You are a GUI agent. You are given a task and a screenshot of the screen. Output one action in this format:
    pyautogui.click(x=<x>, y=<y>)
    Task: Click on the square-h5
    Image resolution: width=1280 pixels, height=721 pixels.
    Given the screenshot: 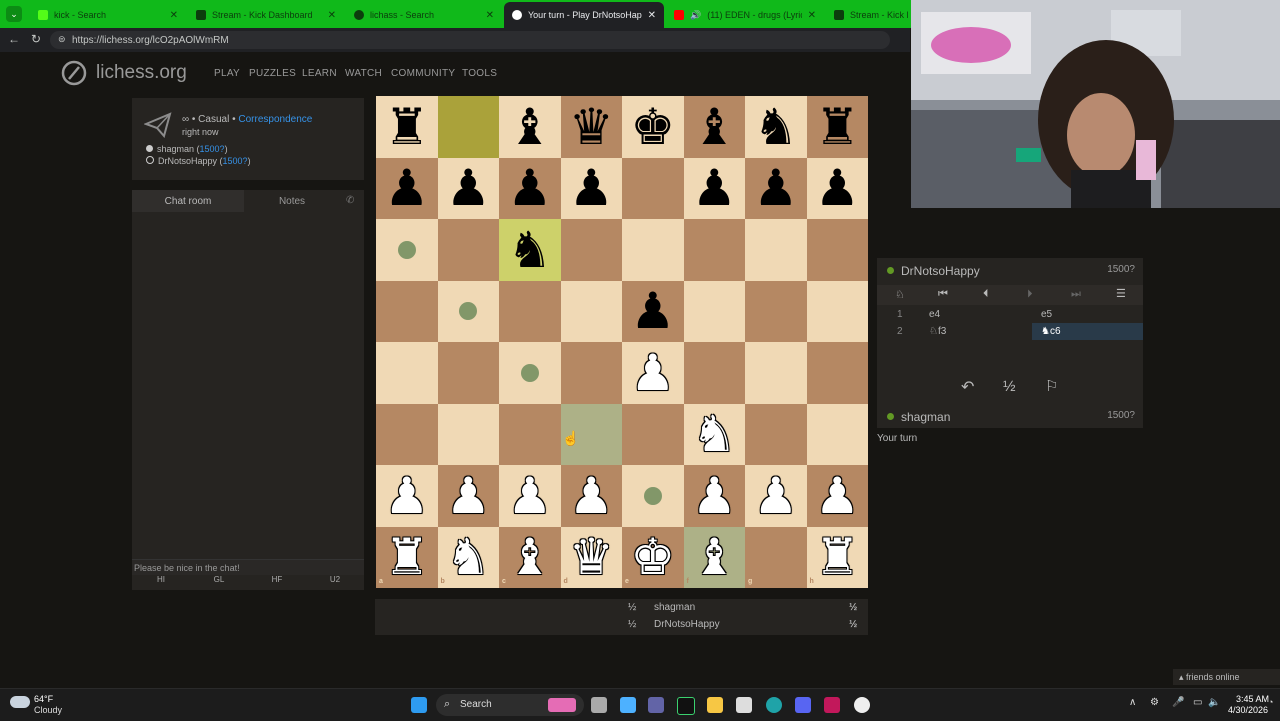 What is the action you would take?
    pyautogui.click(x=837, y=311)
    